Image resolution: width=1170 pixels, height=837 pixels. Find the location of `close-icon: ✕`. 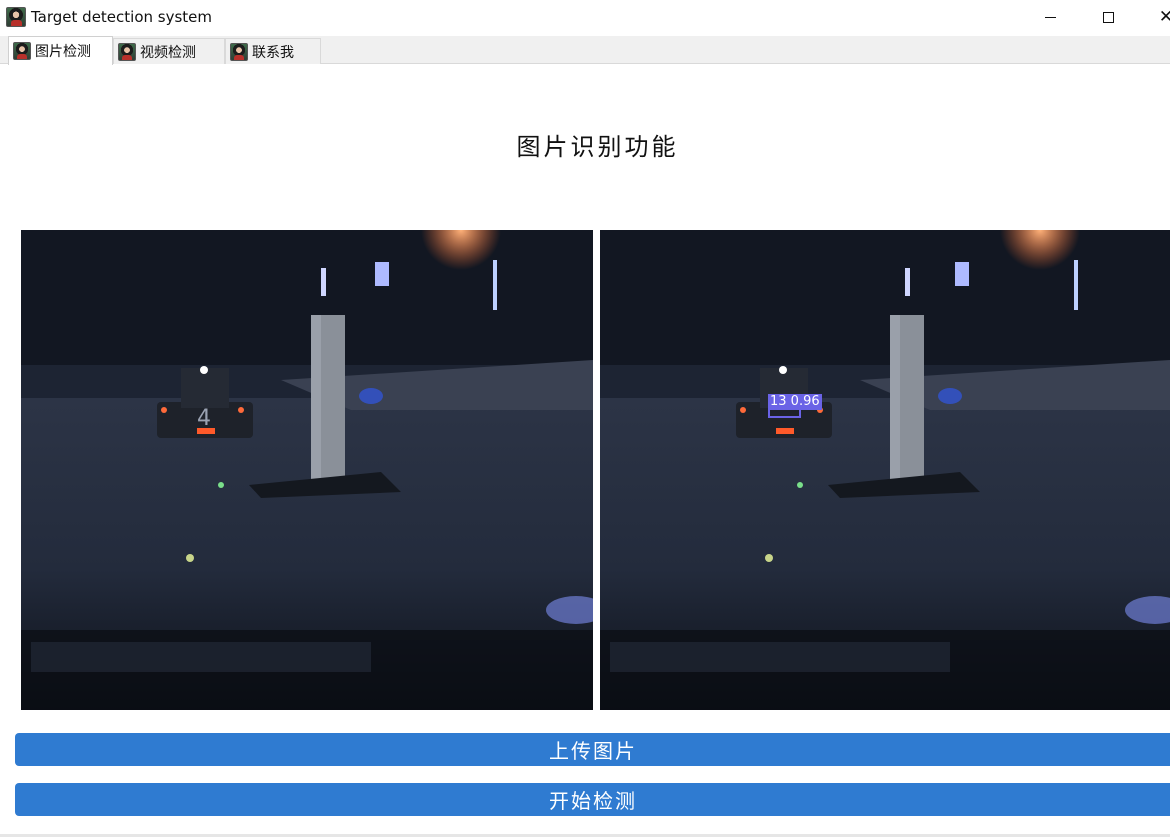

close-icon: ✕ is located at coordinates (1164, 16).